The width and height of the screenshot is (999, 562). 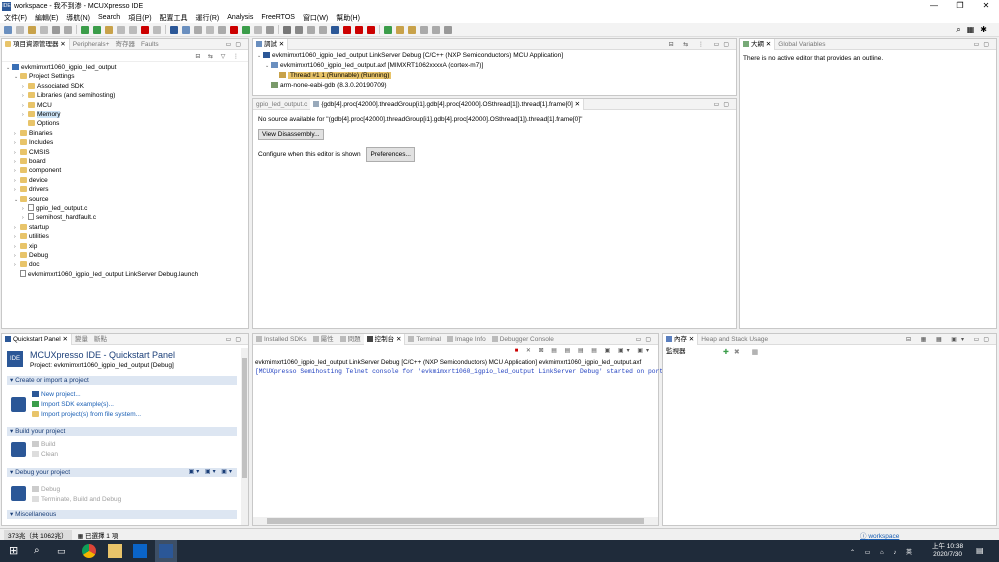 What do you see at coordinates (244, 436) in the screenshot?
I see `quickstart-scrollbar` at bounding box center [244, 436].